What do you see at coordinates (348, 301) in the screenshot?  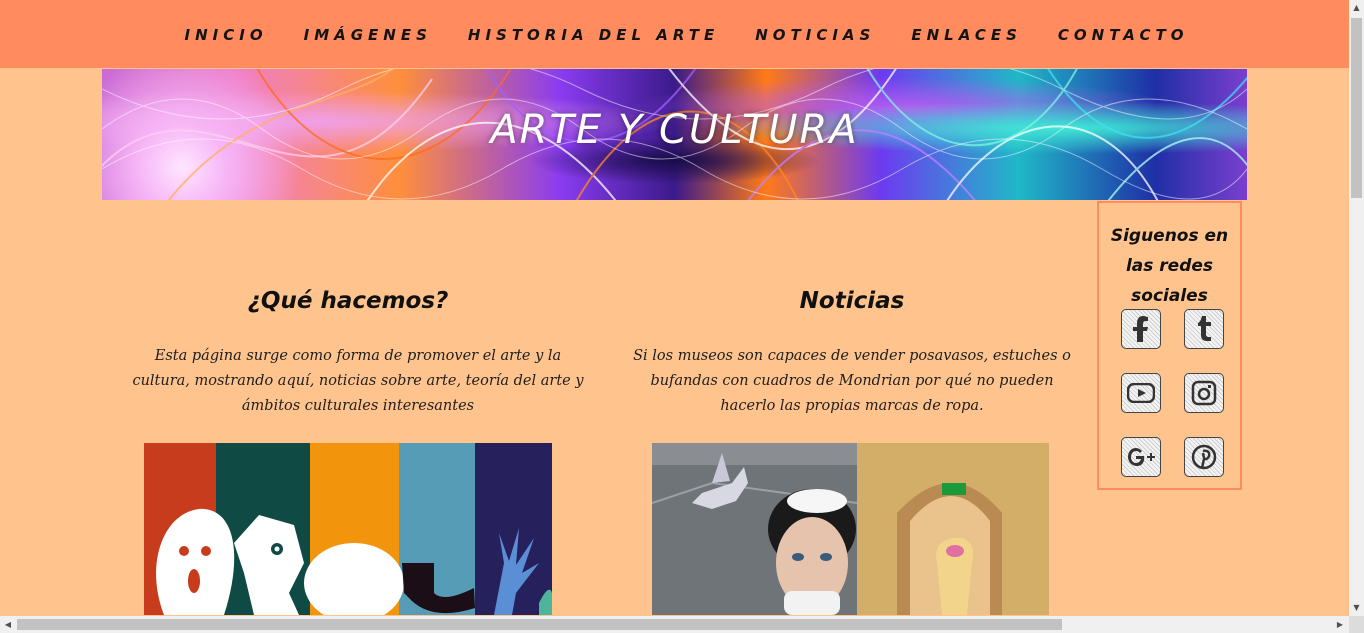 I see `about-heading: ¿Qué hacemos?` at bounding box center [348, 301].